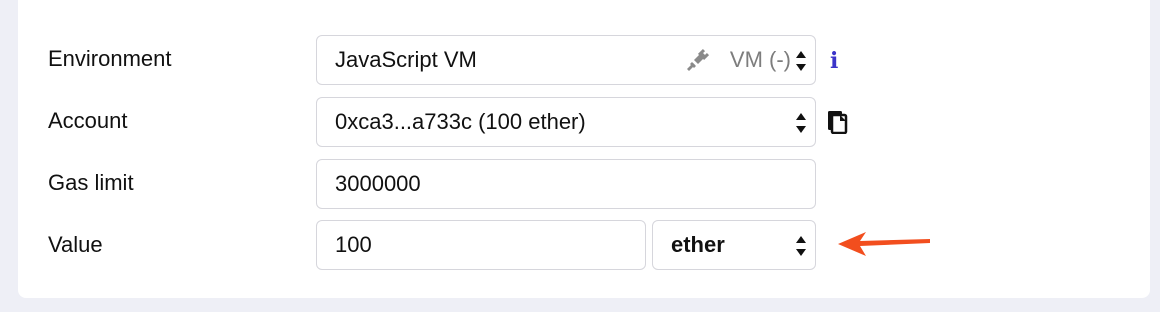 This screenshot has height=312, width=1160. What do you see at coordinates (760, 59) in the screenshot?
I see `environment-vm-note: VM (-)` at bounding box center [760, 59].